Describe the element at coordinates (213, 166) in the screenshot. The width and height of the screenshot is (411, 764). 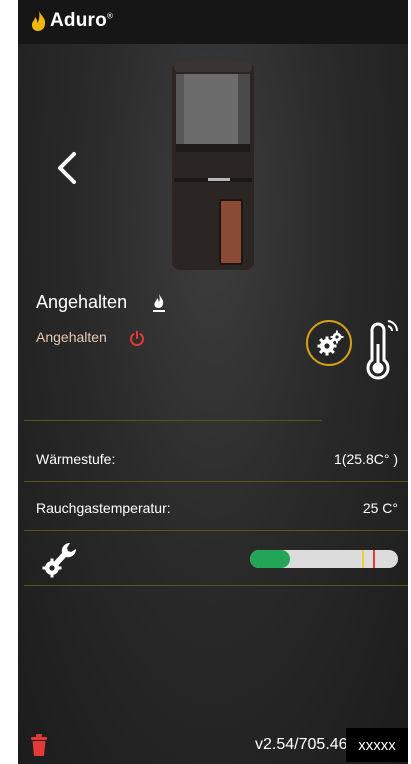
I see `stove-image` at that location.